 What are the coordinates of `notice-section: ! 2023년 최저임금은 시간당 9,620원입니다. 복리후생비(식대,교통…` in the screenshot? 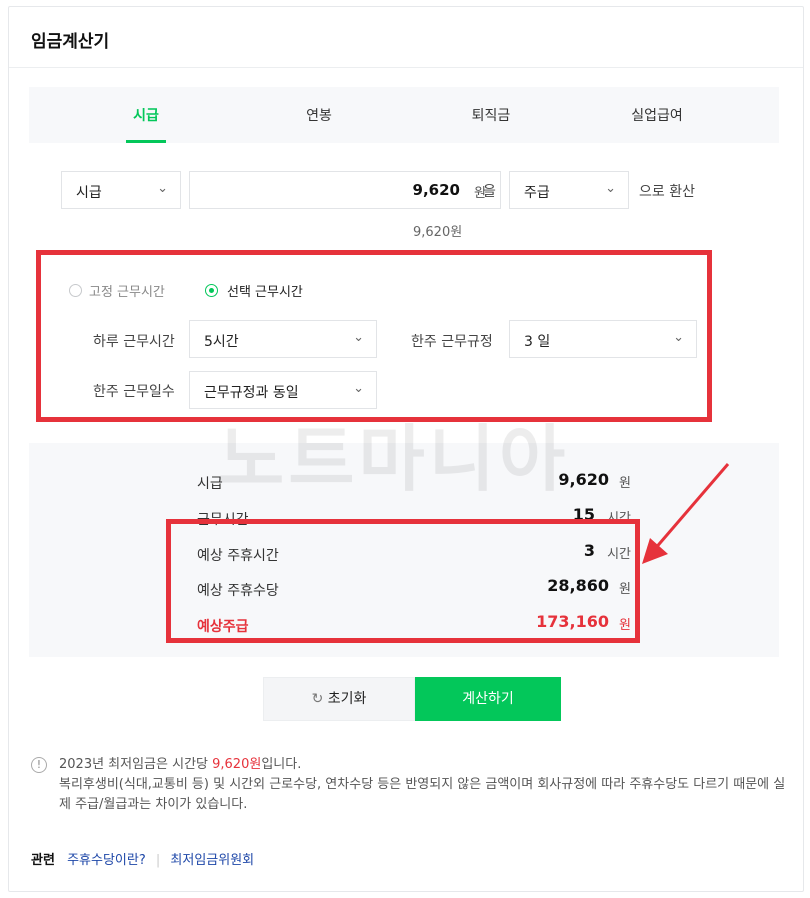 It's located at (411, 785).